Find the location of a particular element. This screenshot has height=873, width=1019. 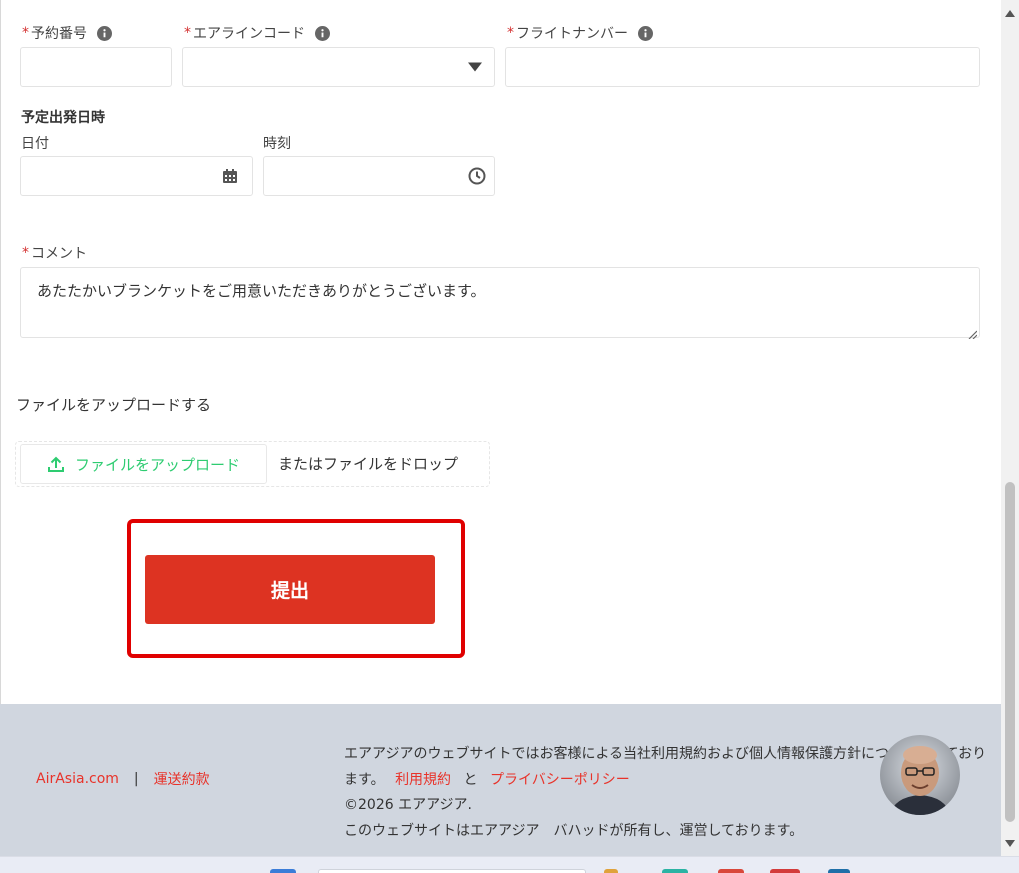

taskbar-search-box is located at coordinates (452, 871).